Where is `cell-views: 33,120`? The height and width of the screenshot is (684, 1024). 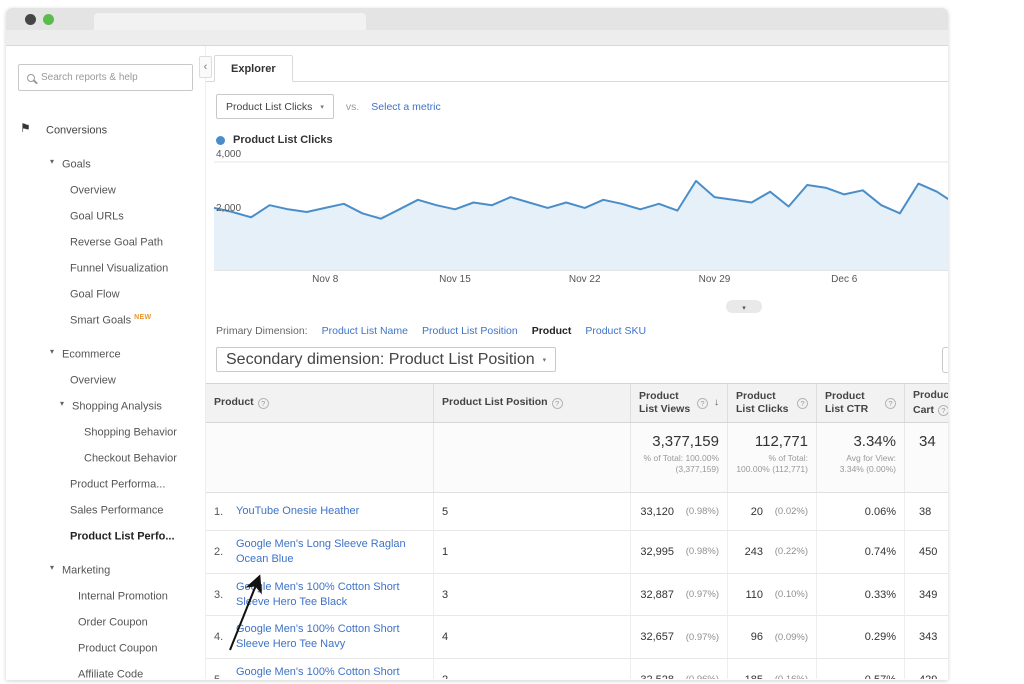 cell-views: 33,120 is located at coordinates (657, 511).